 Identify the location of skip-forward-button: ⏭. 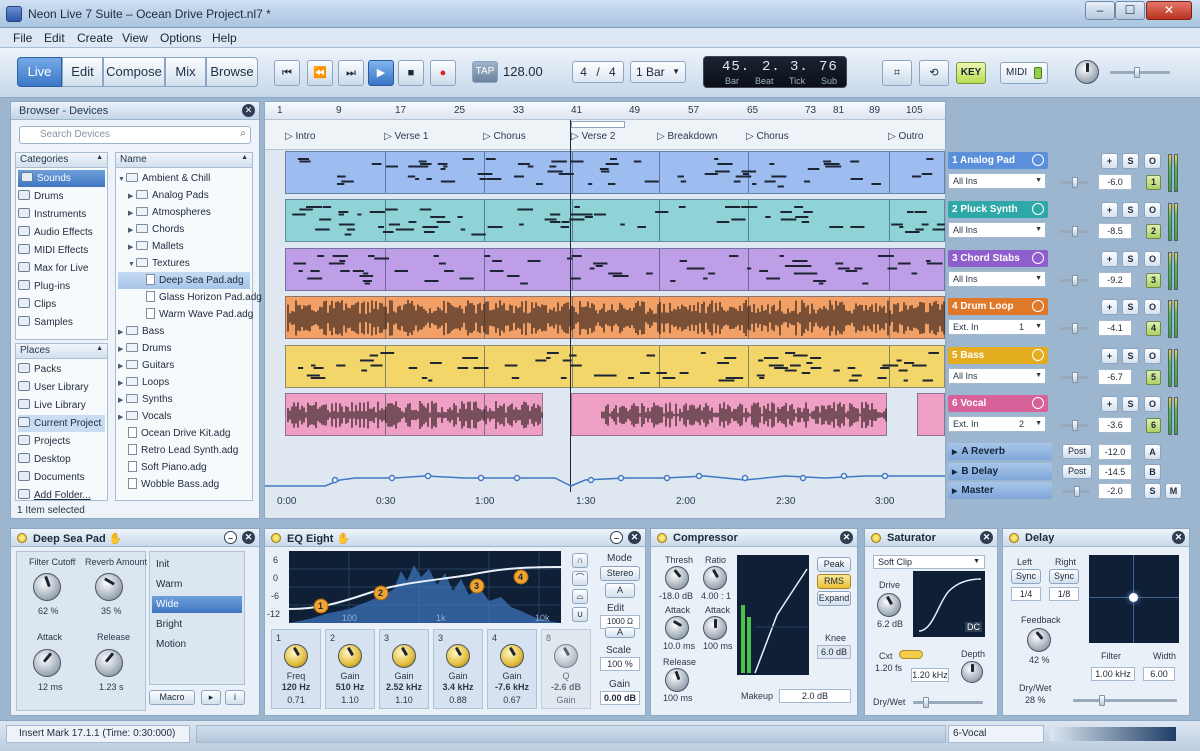
(351, 73).